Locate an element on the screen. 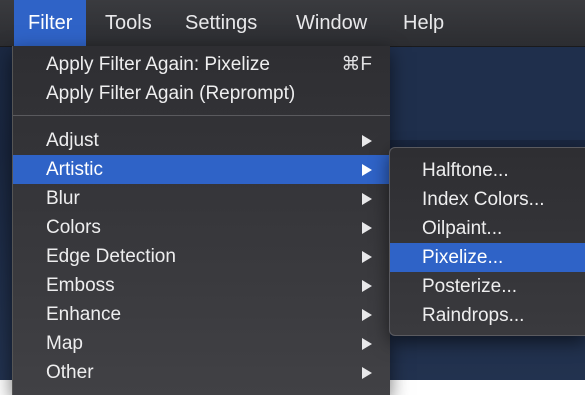  apply-filter-again-reprompt-item: Apply Filter Again (Reprompt) is located at coordinates (201, 93).